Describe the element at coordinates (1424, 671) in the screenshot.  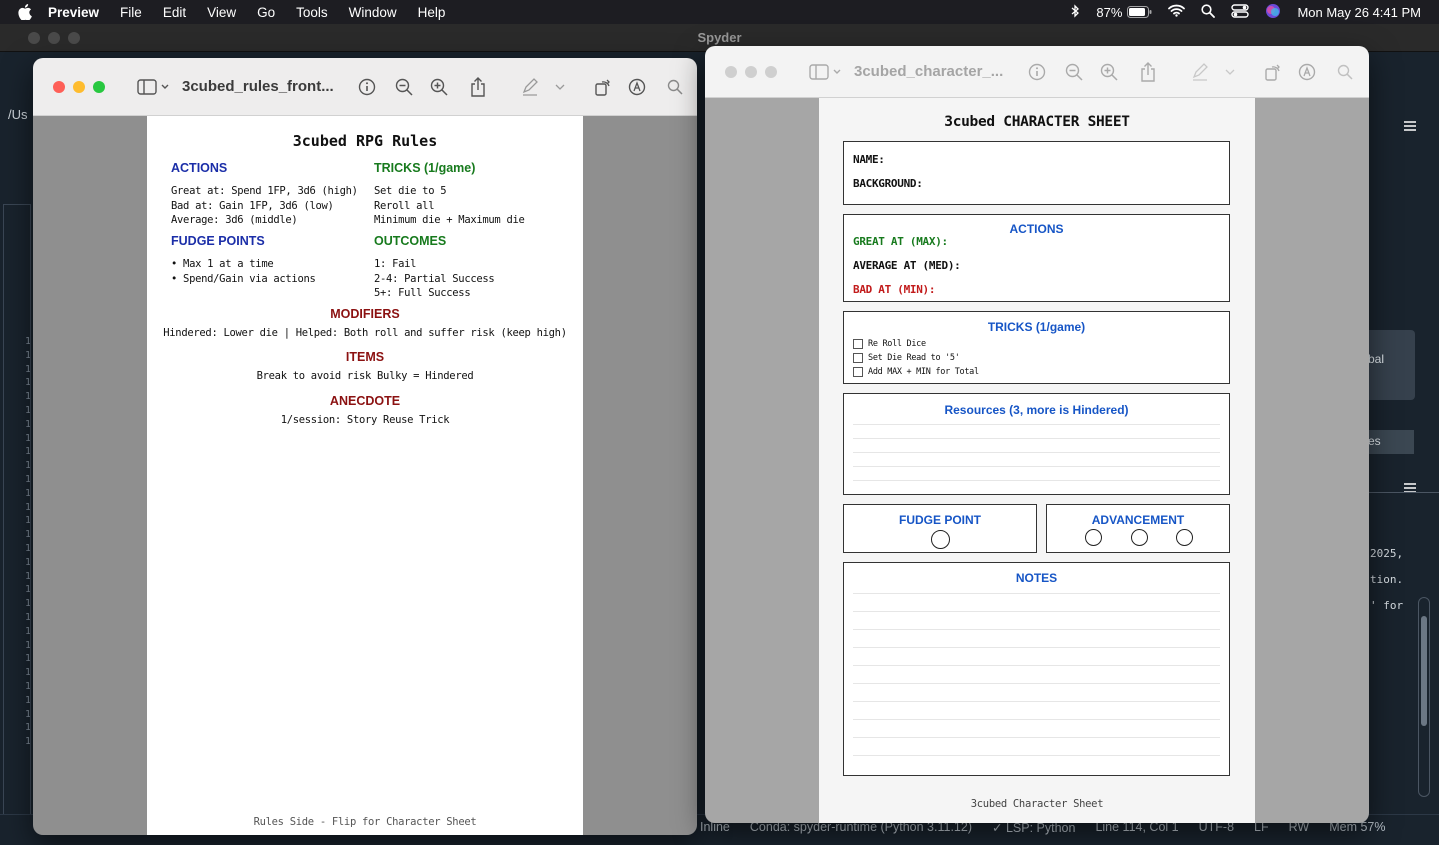
I see `scrollbar-thumb` at that location.